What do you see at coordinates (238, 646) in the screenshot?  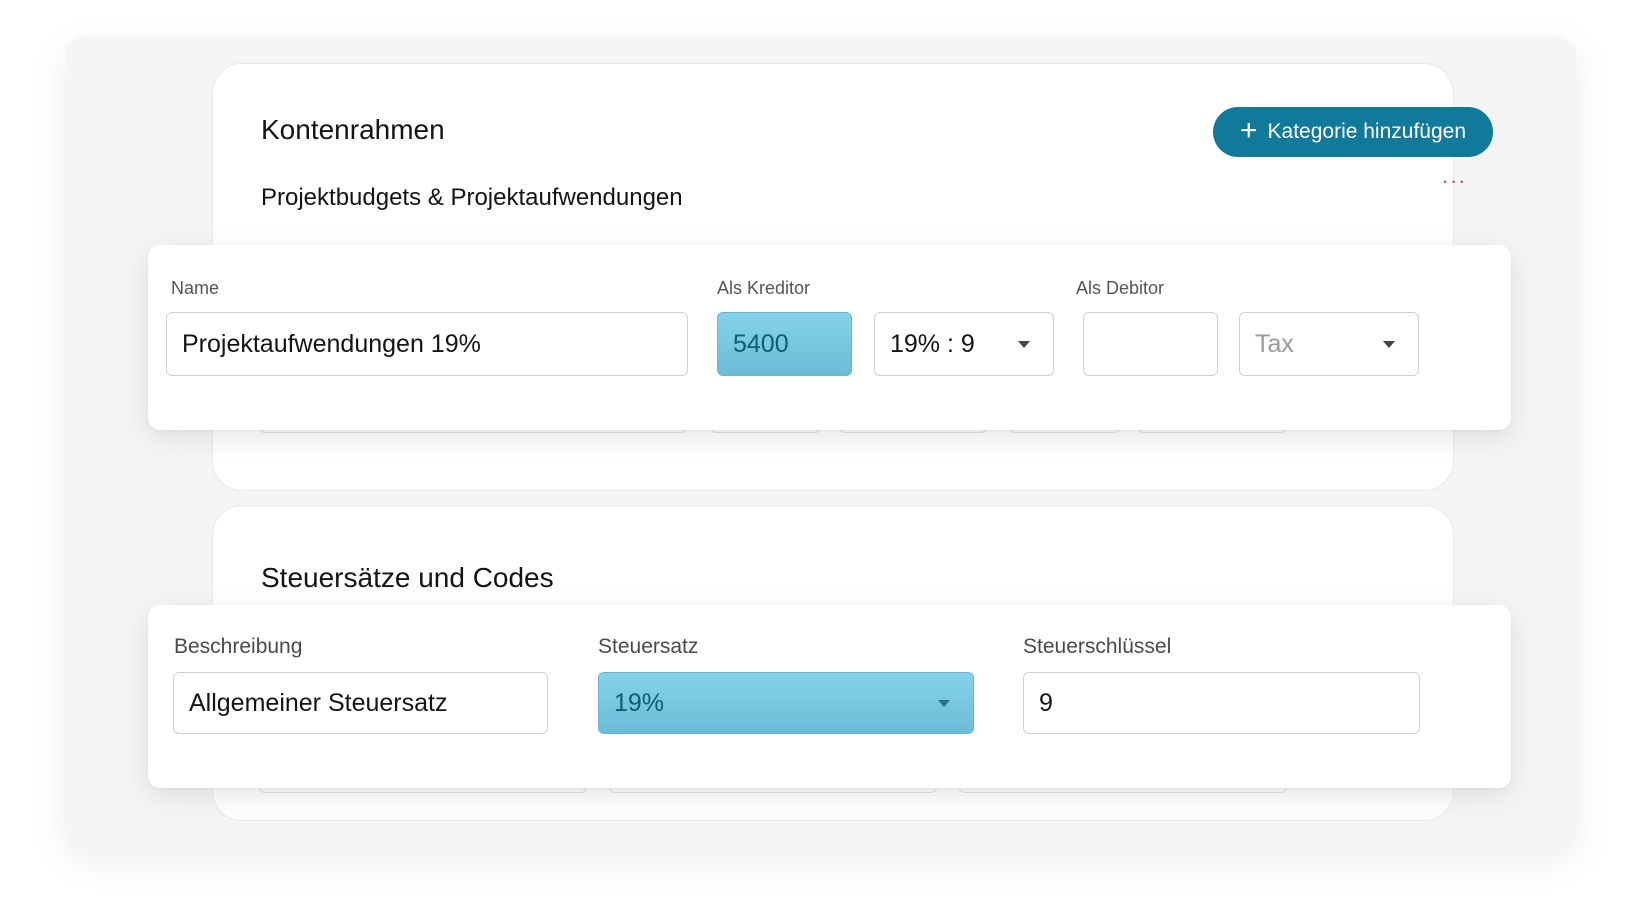 I see `description-label: Beschreibung` at bounding box center [238, 646].